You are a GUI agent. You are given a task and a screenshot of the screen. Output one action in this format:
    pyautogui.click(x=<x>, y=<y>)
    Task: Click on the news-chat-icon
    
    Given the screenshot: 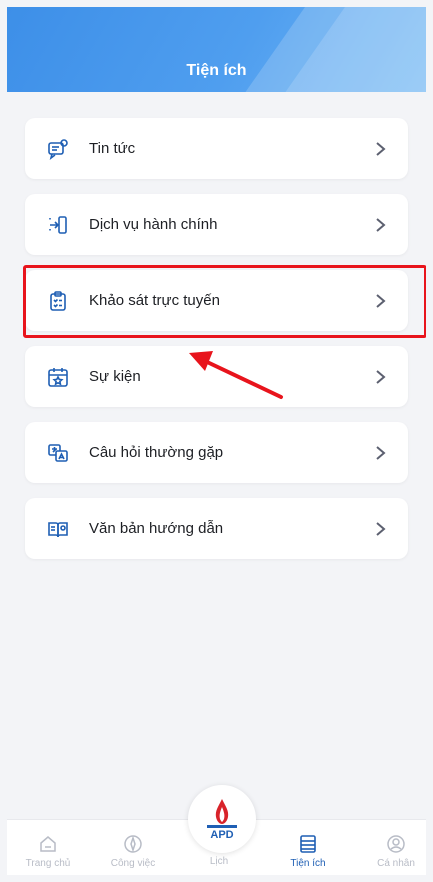 What is the action you would take?
    pyautogui.click(x=58, y=149)
    